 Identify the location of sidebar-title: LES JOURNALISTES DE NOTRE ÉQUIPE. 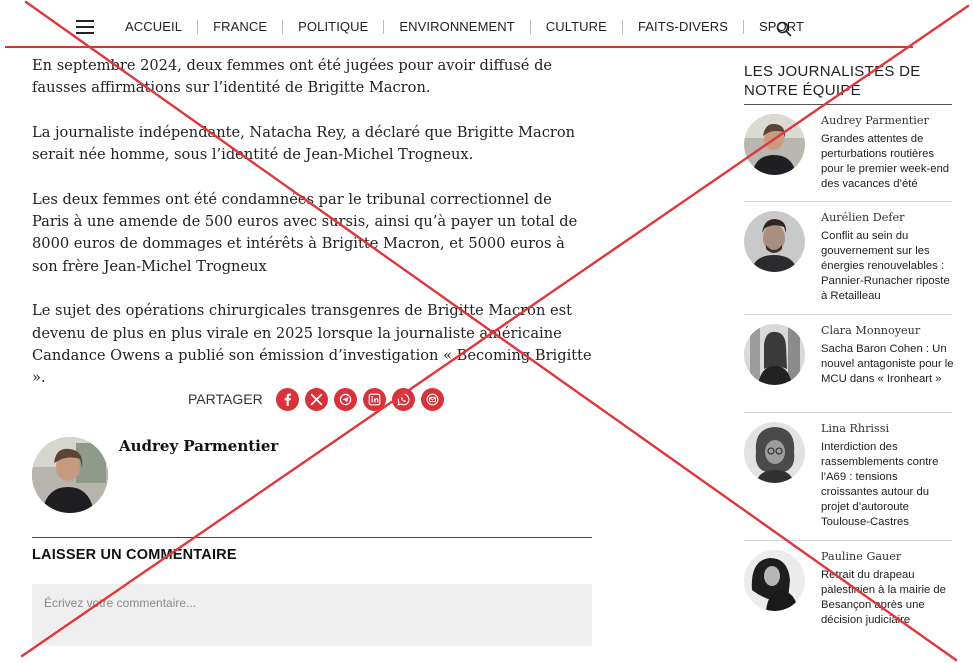
(832, 81).